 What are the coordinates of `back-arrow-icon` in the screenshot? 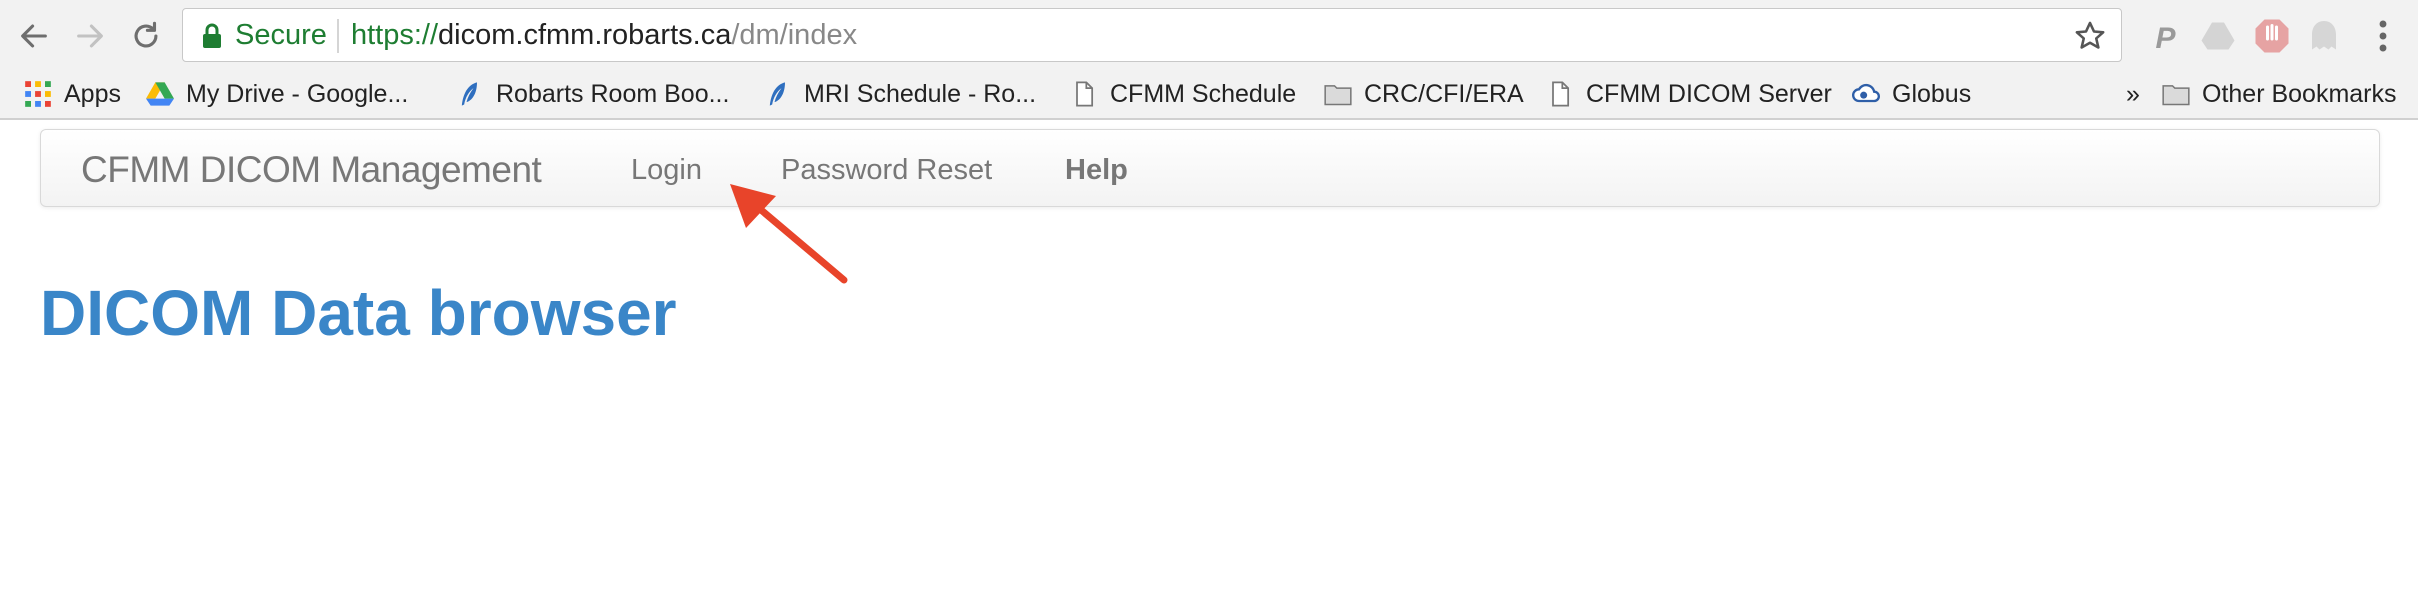 It's located at (34, 36).